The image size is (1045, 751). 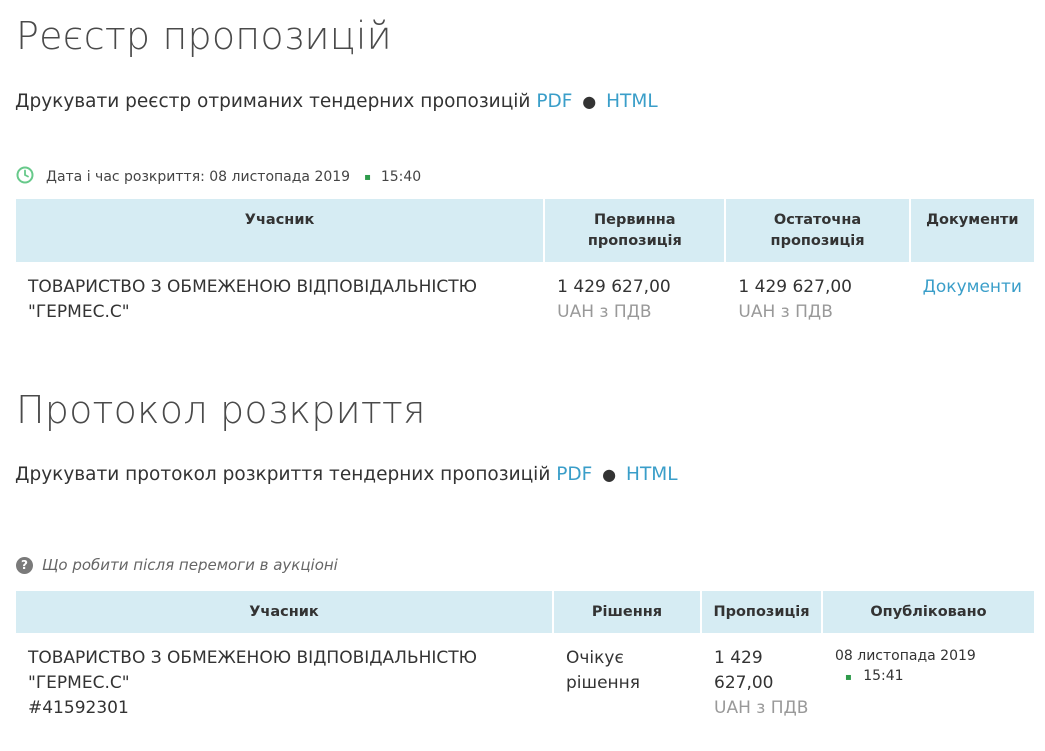 What do you see at coordinates (818, 298) in the screenshot?
I see `final-offer-cell: 1 429 627,00 UAH з ПДВ` at bounding box center [818, 298].